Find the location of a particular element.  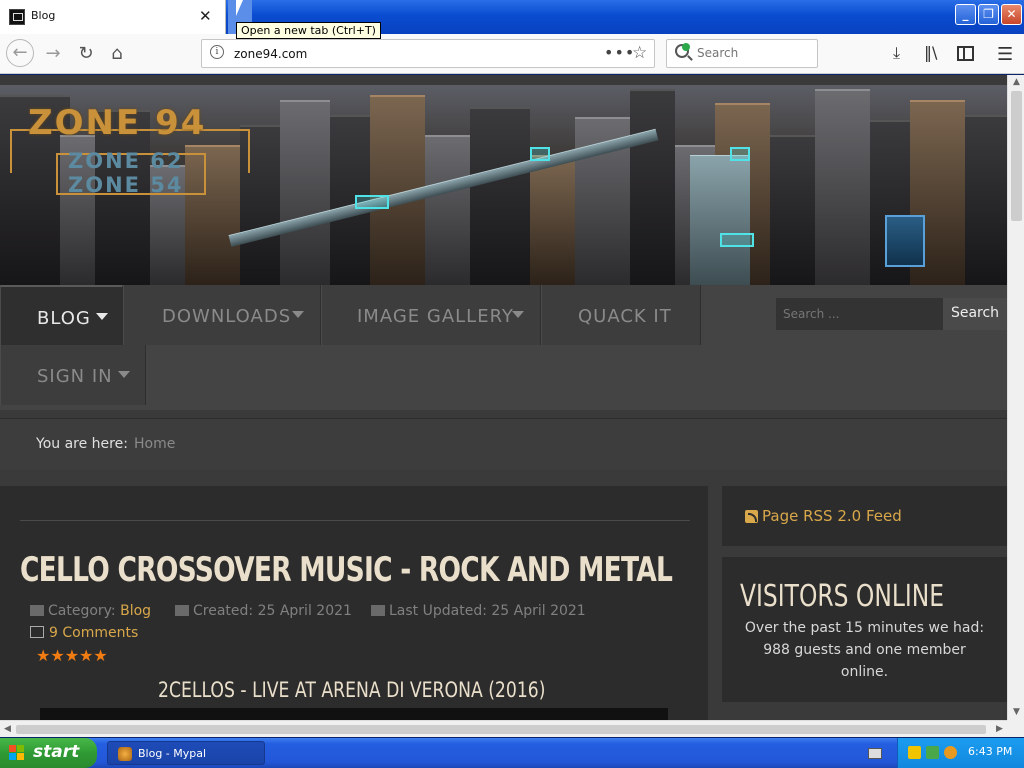

downloads-icon: ⤓ is located at coordinates (896, 53).